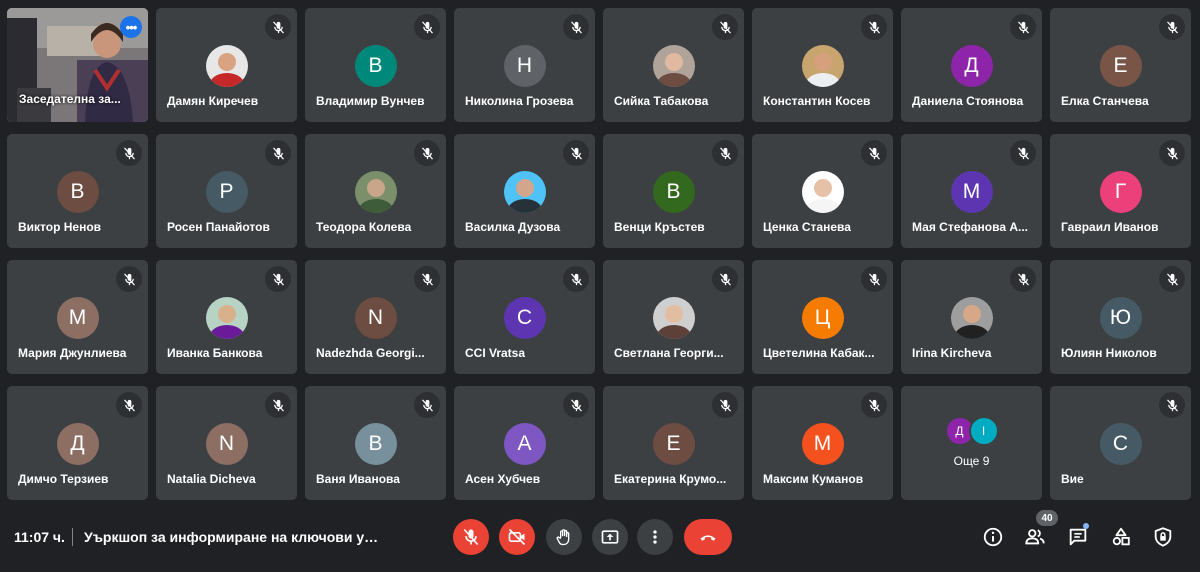  What do you see at coordinates (673, 191) in the screenshot?
I see `participant-tile: В Венци Кръстев` at bounding box center [673, 191].